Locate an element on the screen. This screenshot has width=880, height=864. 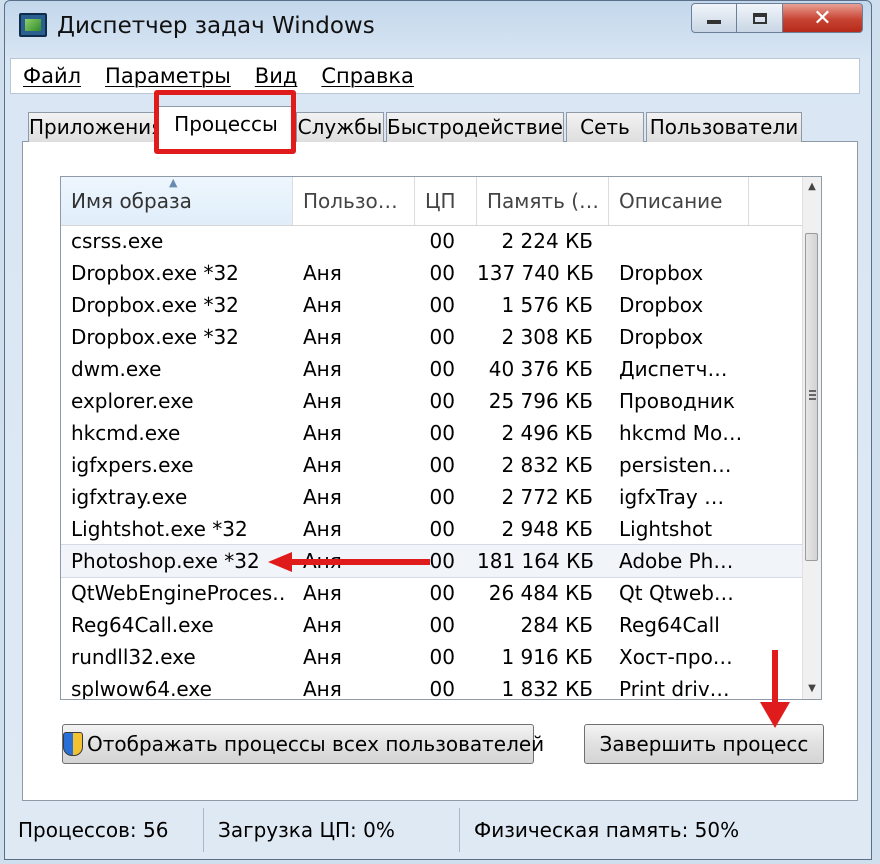
table-row: Dropbox.exe *32 Аня 00 2 308 КБ Dropbox is located at coordinates (433, 337).